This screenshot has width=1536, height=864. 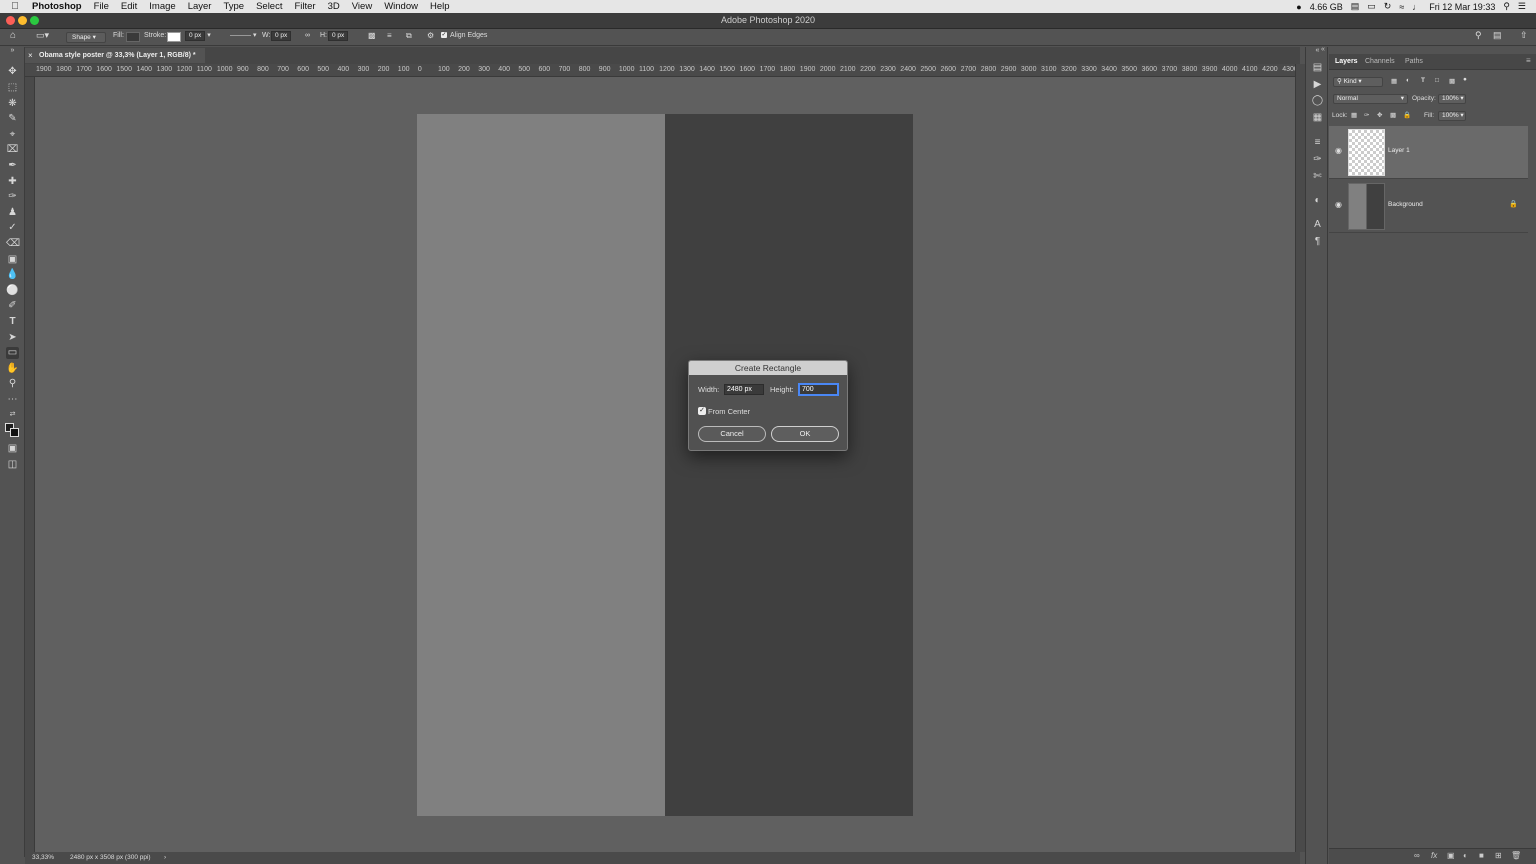 I want to click on paragraph-panel-icon: ¶, so click(x=1317, y=242).